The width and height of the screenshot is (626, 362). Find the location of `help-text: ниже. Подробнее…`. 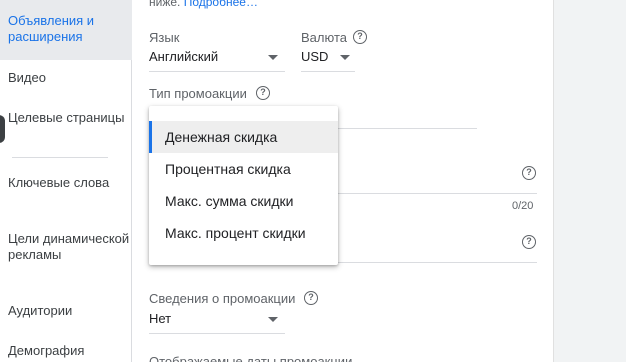

help-text: ниже. Подробнее… is located at coordinates (203, 4).